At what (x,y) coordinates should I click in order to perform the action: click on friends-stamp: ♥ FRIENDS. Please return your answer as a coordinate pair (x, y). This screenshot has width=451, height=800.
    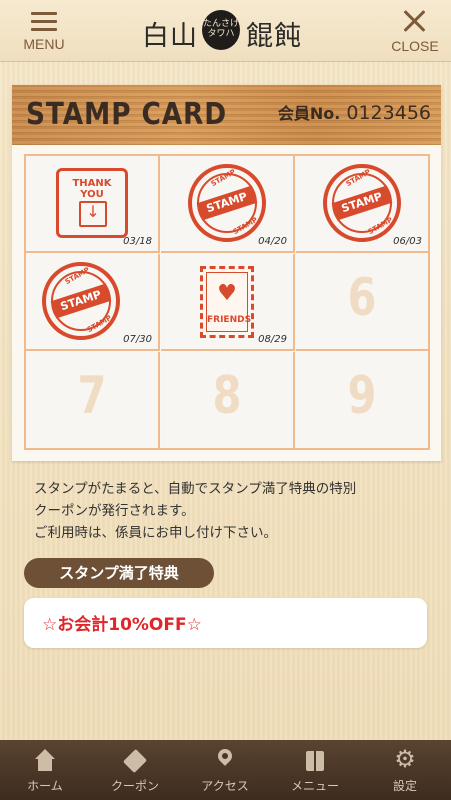
    Looking at the image, I should click on (227, 302).